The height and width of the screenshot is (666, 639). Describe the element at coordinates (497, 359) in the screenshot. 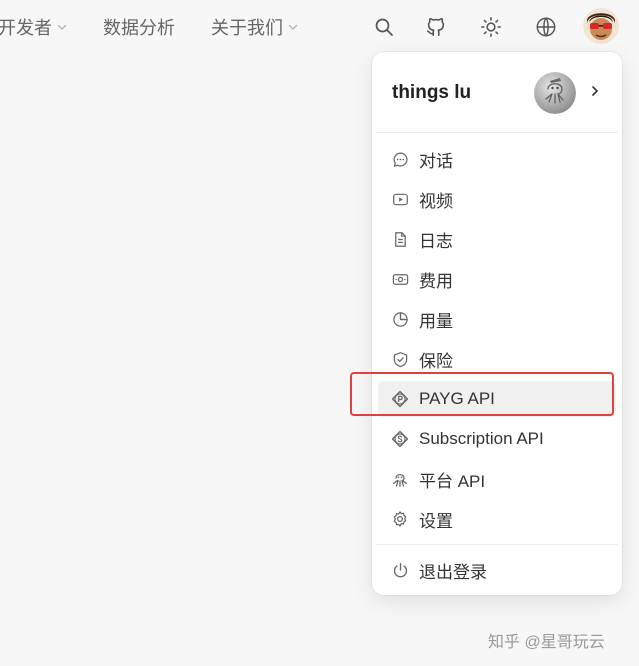

I see `menu-item-insurance: 保险` at that location.